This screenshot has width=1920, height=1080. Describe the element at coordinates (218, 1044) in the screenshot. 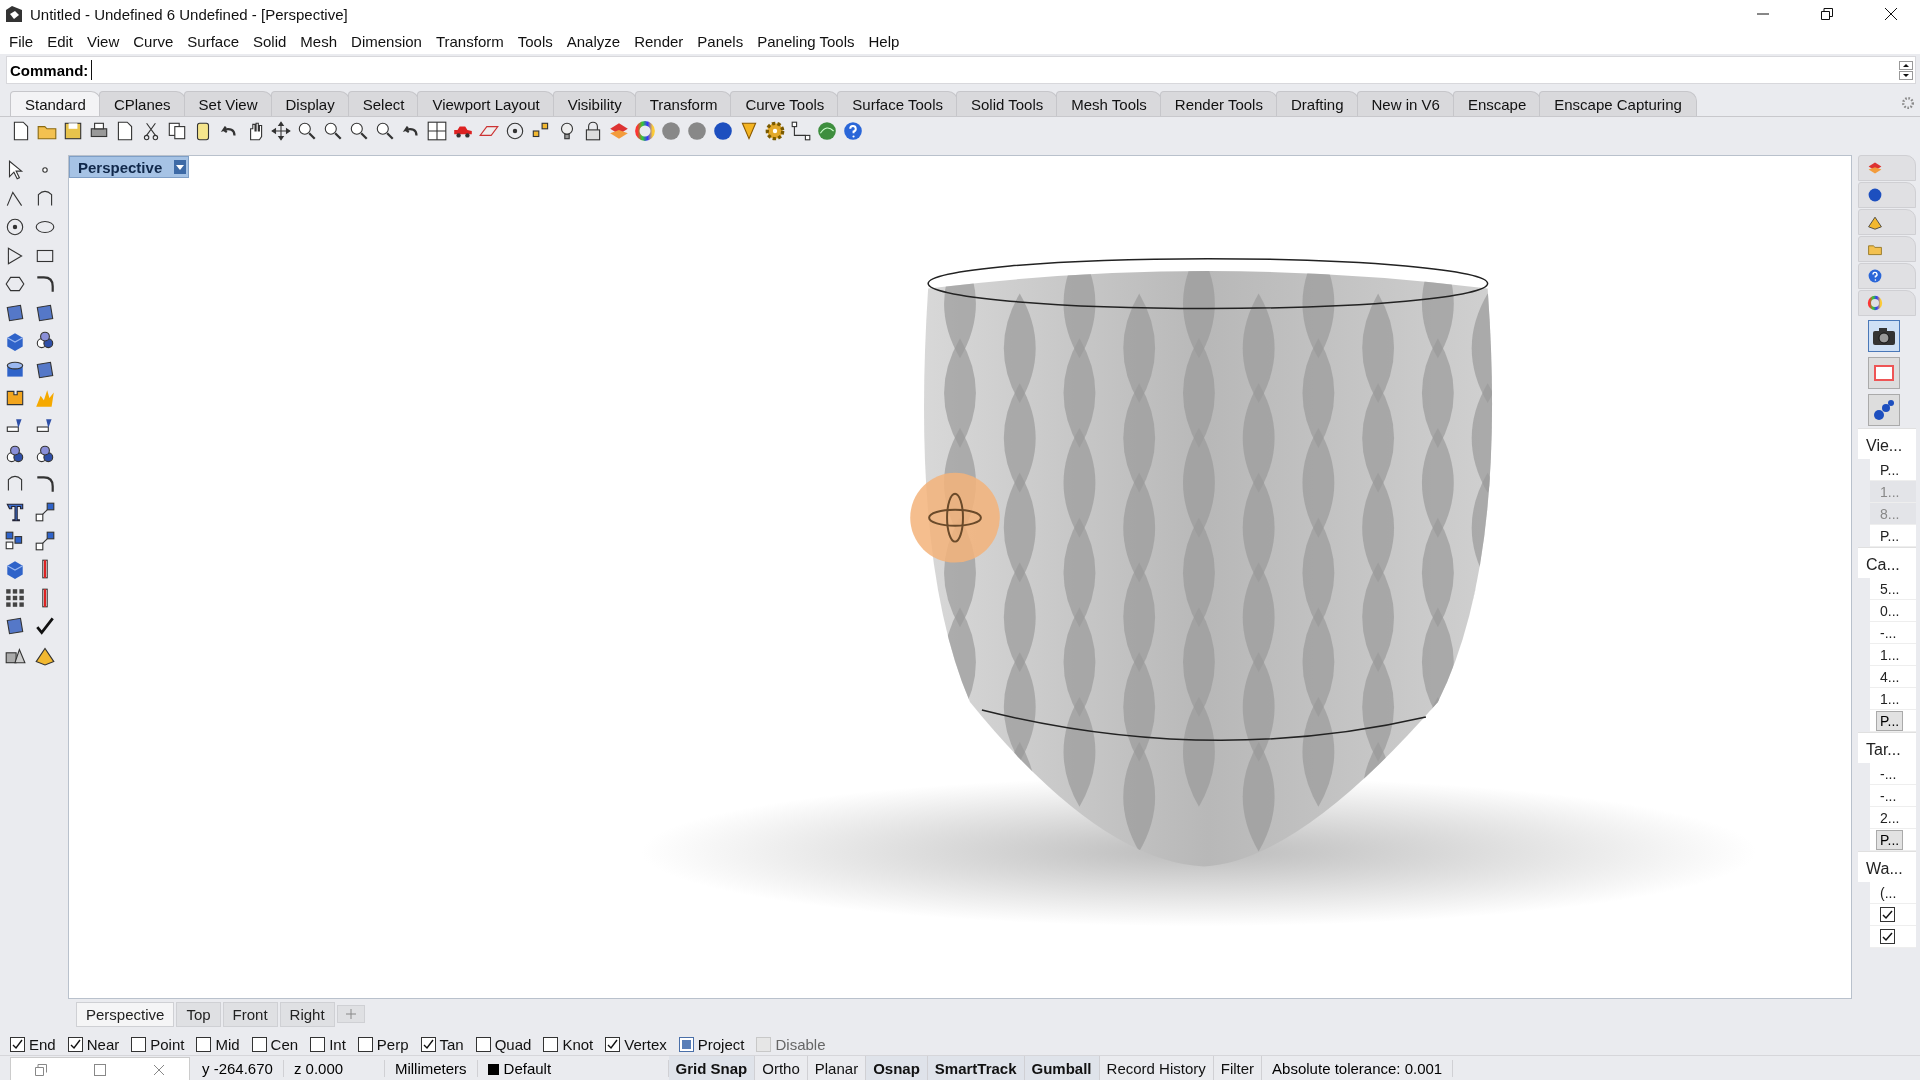

I see `snap-option: Mid` at that location.